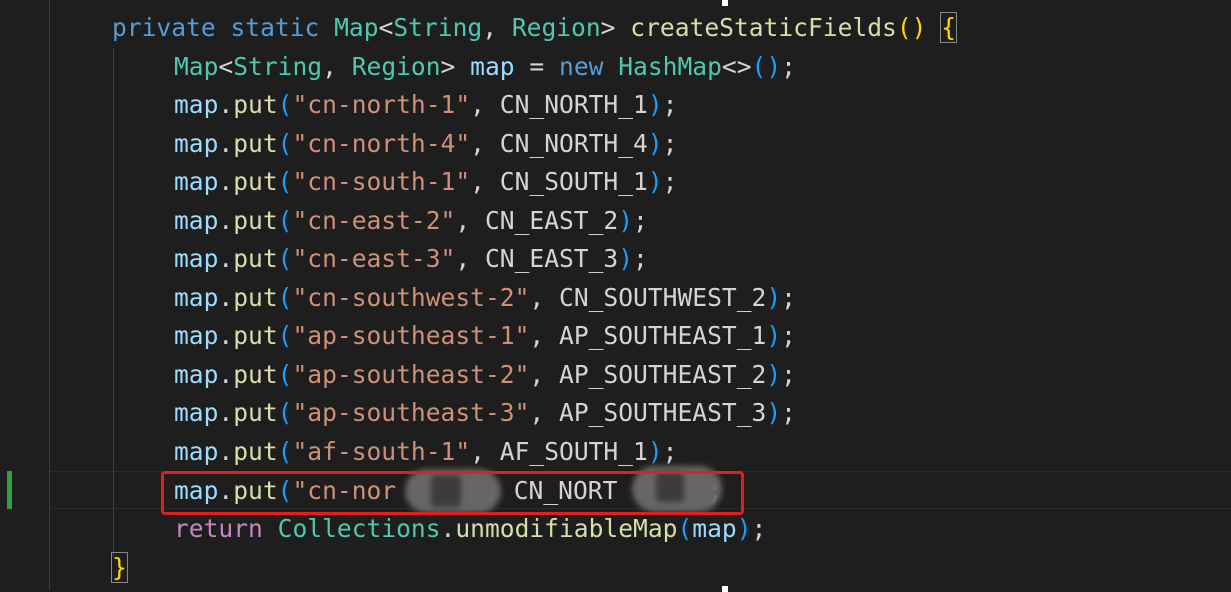 This screenshot has height=592, width=1231. I want to click on code-line-put: map.put("cn-north-4", CN_NORTH_4);, so click(425, 144).